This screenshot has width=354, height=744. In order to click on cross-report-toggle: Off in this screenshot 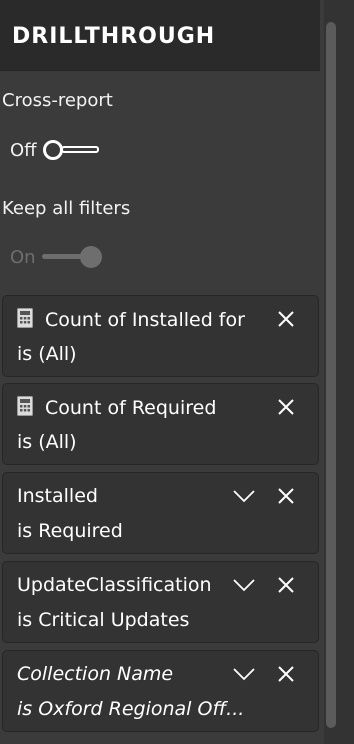, I will do `click(55, 150)`.